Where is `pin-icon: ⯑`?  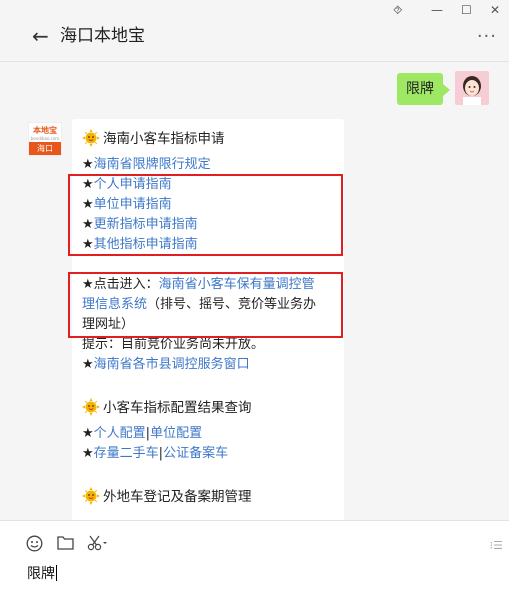
pin-icon: ⯑ is located at coordinates (397, 10).